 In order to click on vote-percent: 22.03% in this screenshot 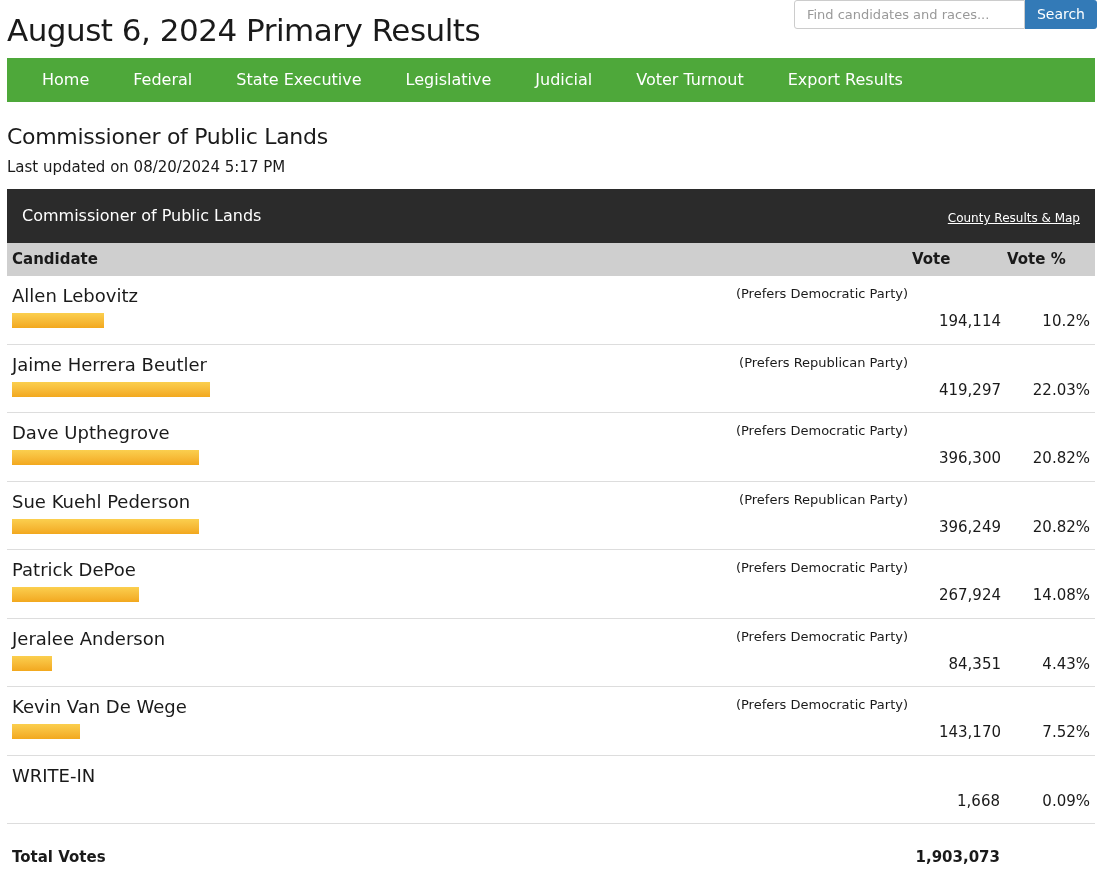, I will do `click(1061, 390)`.